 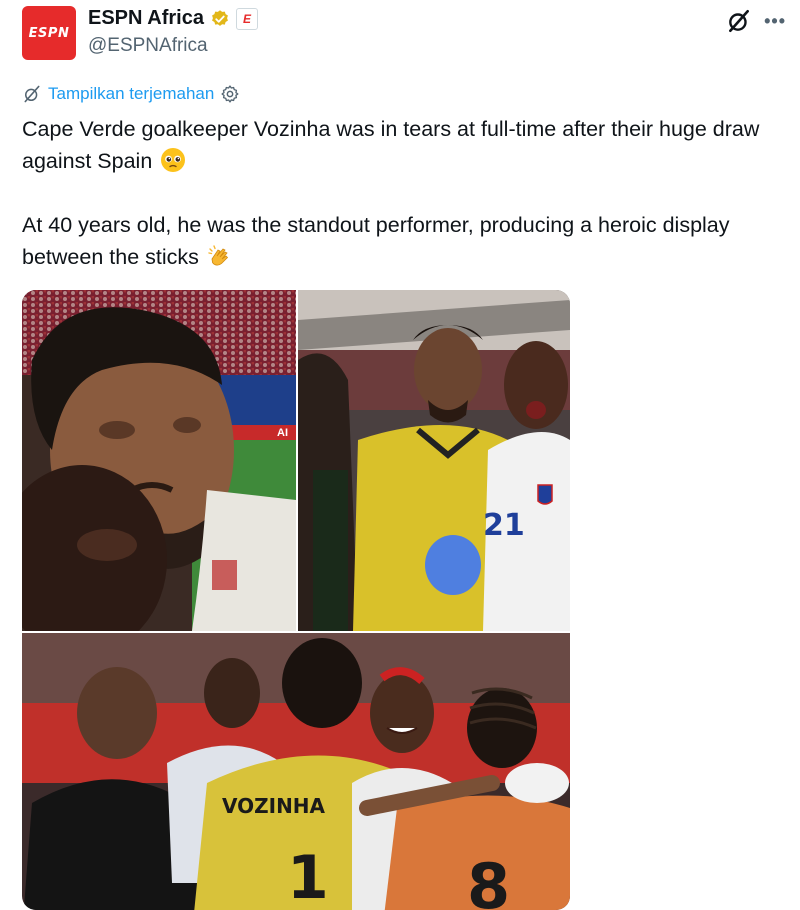 What do you see at coordinates (230, 94) in the screenshot?
I see `gear-icon` at bounding box center [230, 94].